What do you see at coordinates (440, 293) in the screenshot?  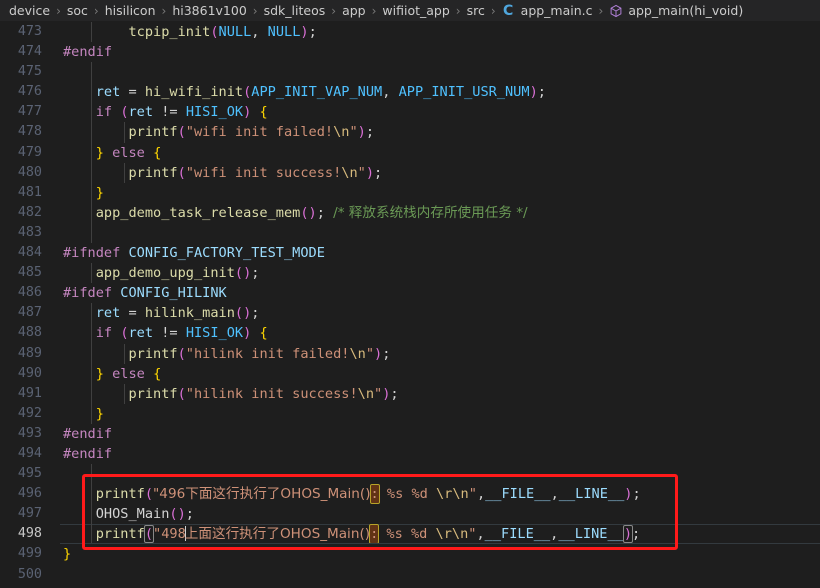 I see `line-content: #ifdef CONFIG_HILINK` at bounding box center [440, 293].